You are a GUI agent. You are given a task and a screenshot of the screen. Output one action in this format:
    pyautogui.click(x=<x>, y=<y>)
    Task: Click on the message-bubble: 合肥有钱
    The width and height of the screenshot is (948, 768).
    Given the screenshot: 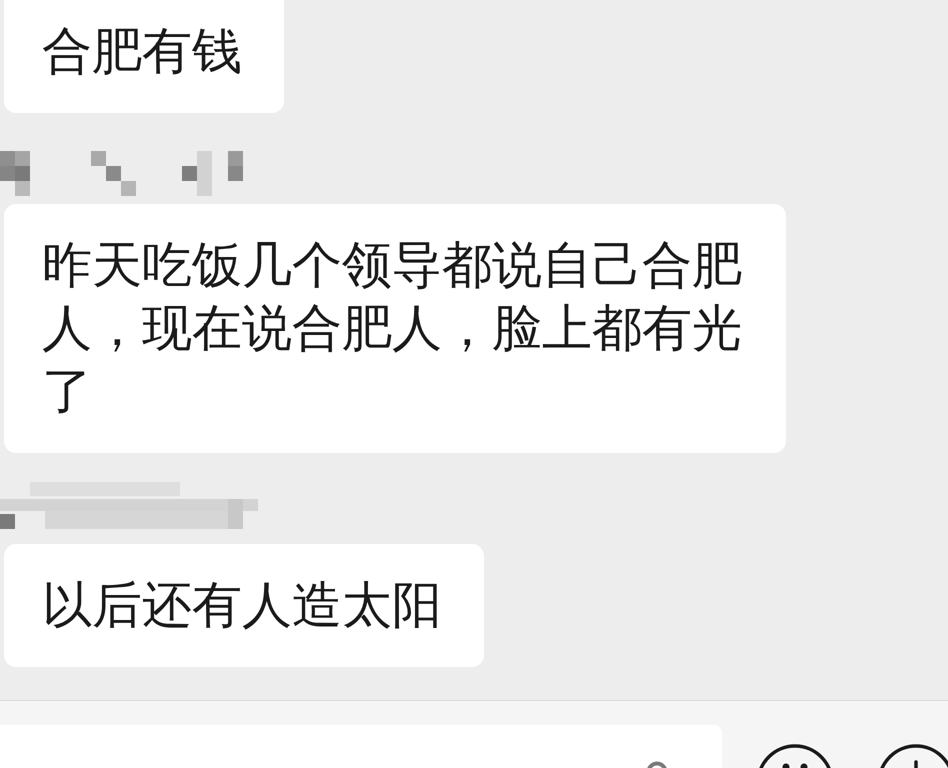 What is the action you would take?
    pyautogui.click(x=144, y=56)
    